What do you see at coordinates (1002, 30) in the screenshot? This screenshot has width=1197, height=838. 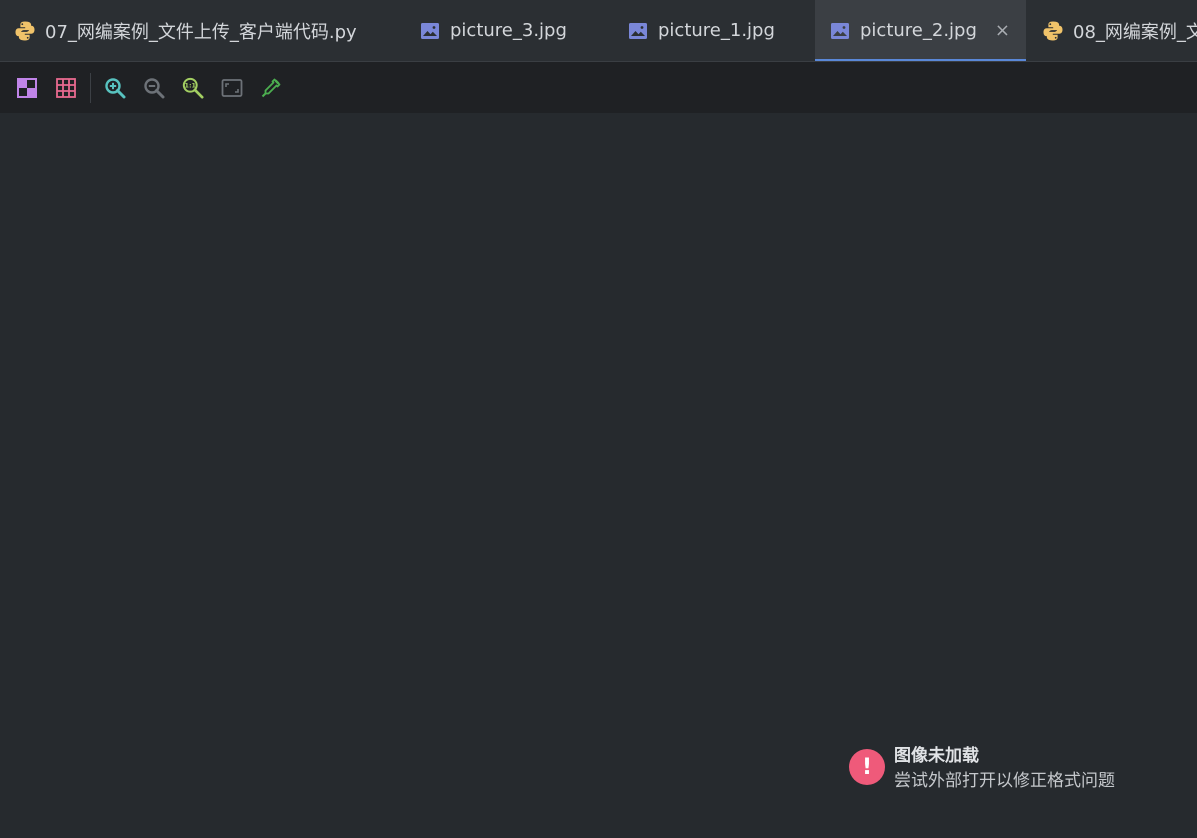 I see `close-tab-icon: ×` at bounding box center [1002, 30].